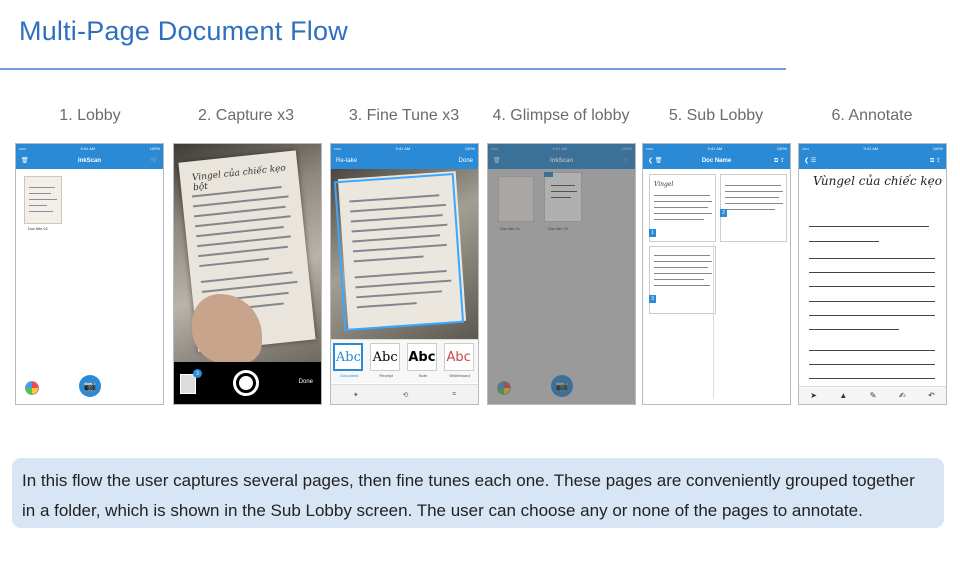  What do you see at coordinates (931, 395) in the screenshot?
I see `undo-icon: ↶` at bounding box center [931, 395].